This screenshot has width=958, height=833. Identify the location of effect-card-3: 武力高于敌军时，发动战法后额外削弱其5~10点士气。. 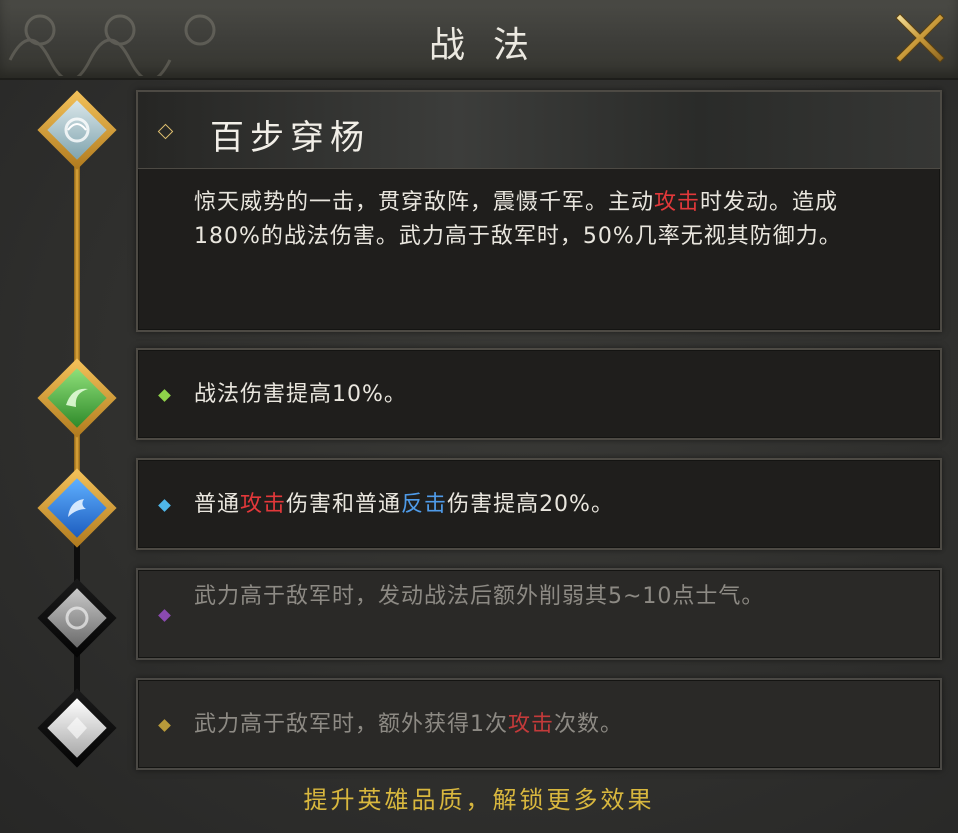
(539, 614).